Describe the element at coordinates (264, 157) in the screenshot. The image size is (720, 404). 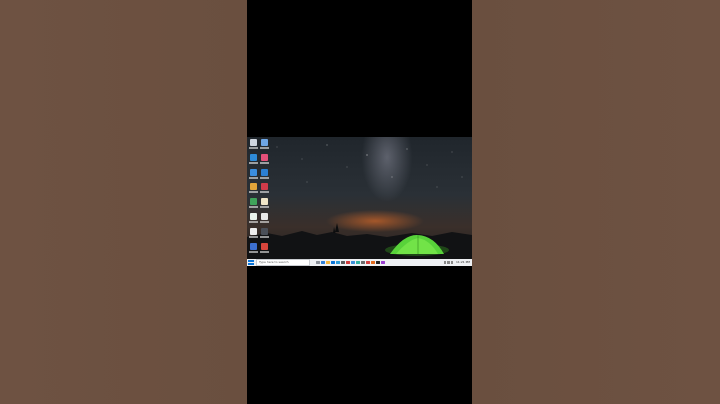
I see `app-icon-pink-glyph` at that location.